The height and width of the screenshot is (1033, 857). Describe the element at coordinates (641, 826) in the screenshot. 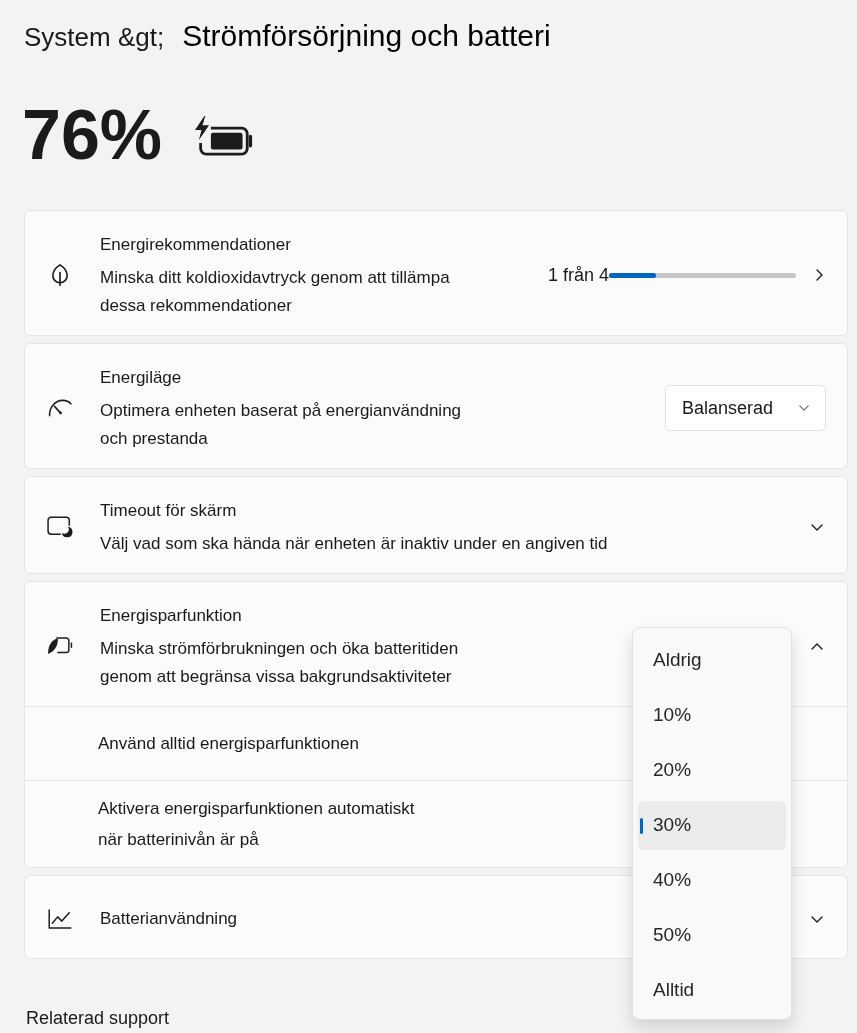

I see `selection-bar-icon` at that location.